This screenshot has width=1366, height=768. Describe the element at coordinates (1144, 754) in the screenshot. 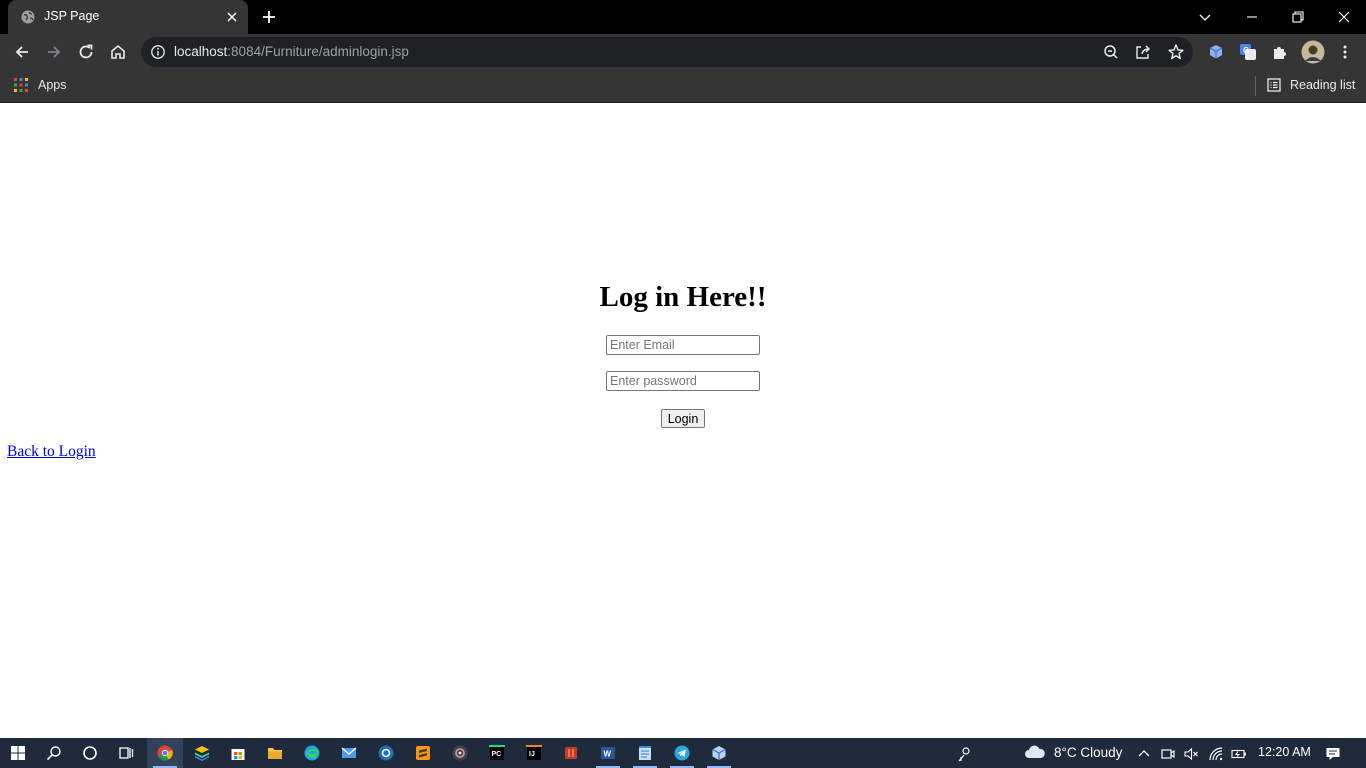

I see `chevron-up-icon` at that location.